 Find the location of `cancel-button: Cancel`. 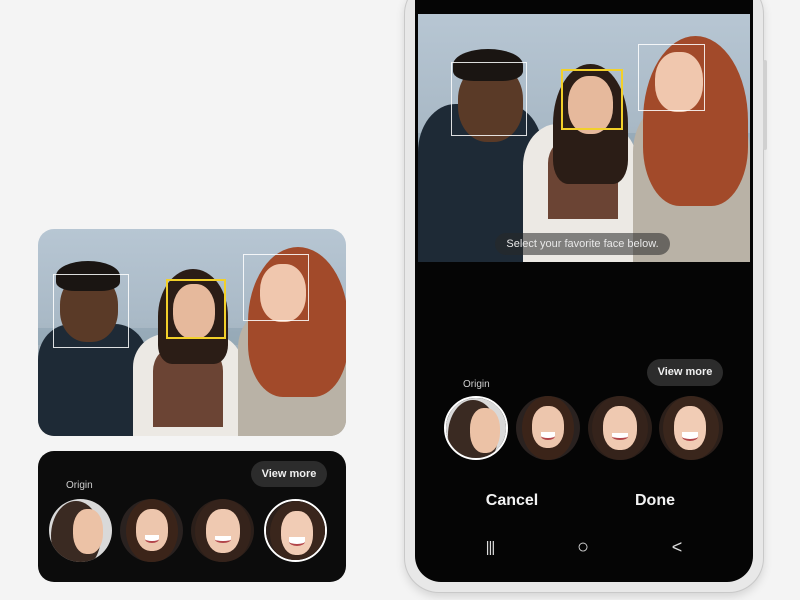

cancel-button: Cancel is located at coordinates (512, 501).